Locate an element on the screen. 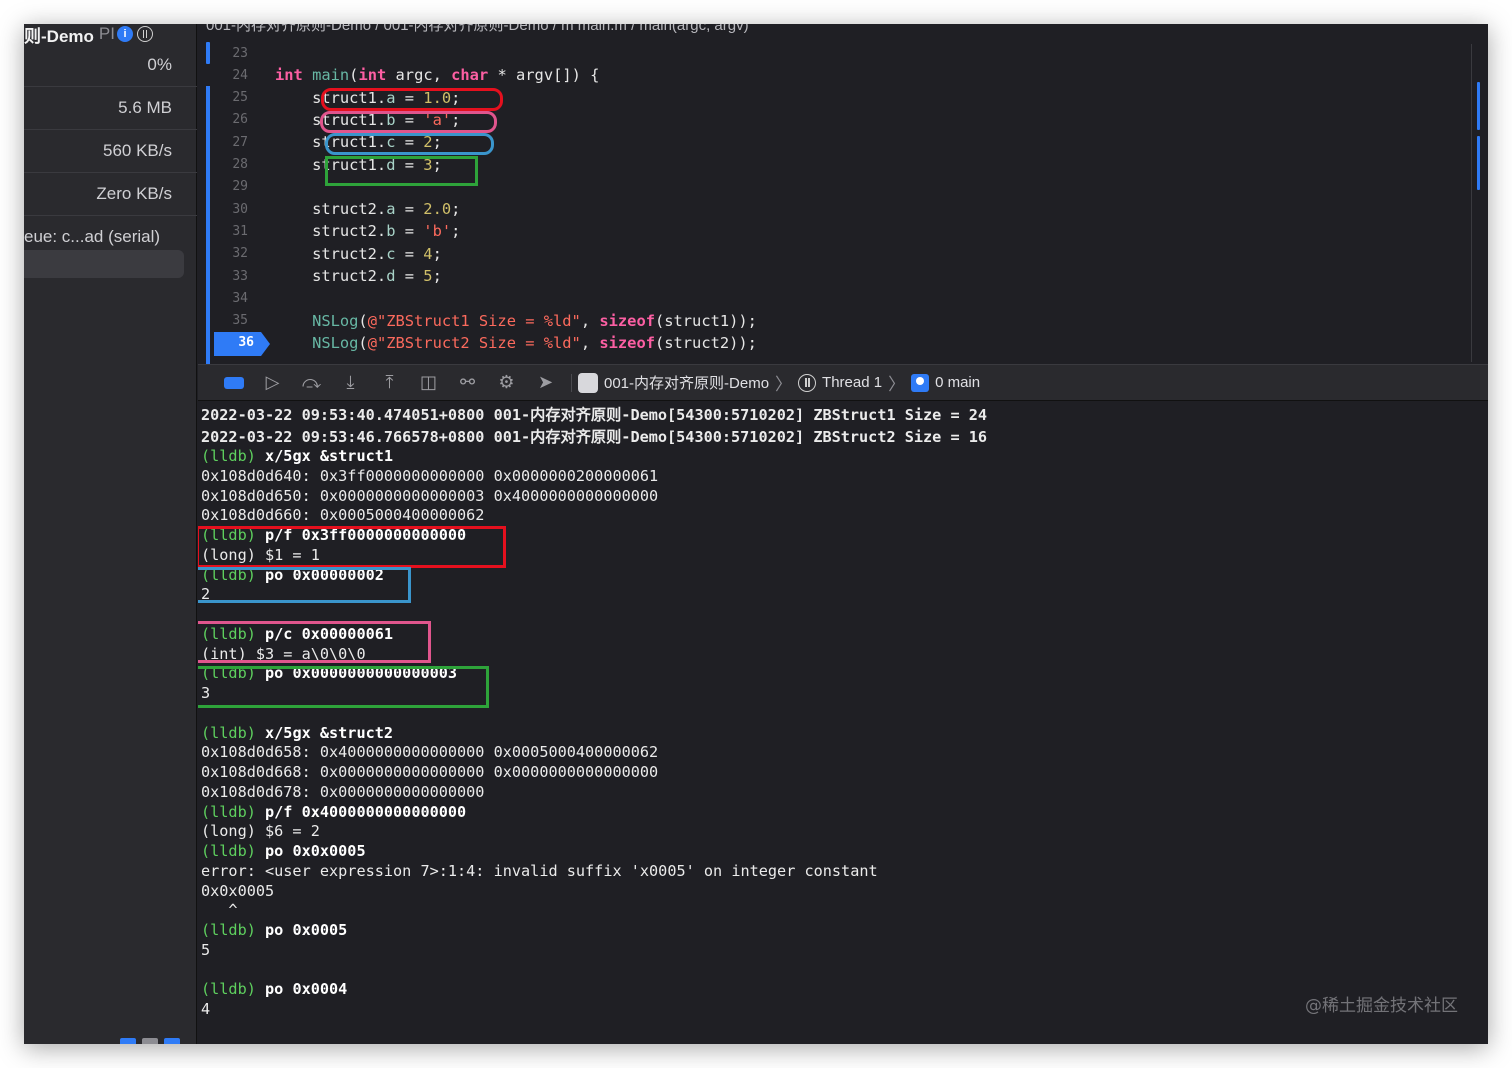 The image size is (1512, 1068). line-number: 32 is located at coordinates (223, 253).